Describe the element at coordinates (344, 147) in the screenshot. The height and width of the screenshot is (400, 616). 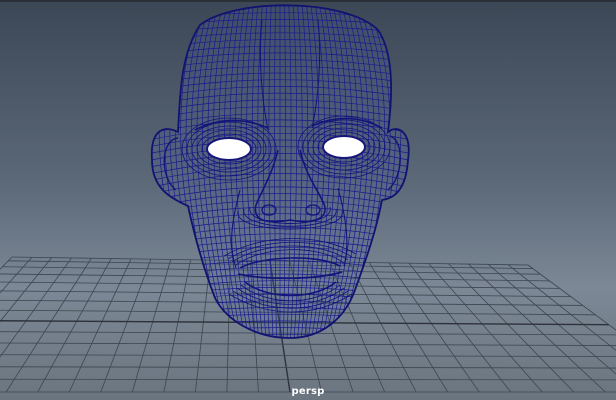
I see `right-eye-hole` at that location.